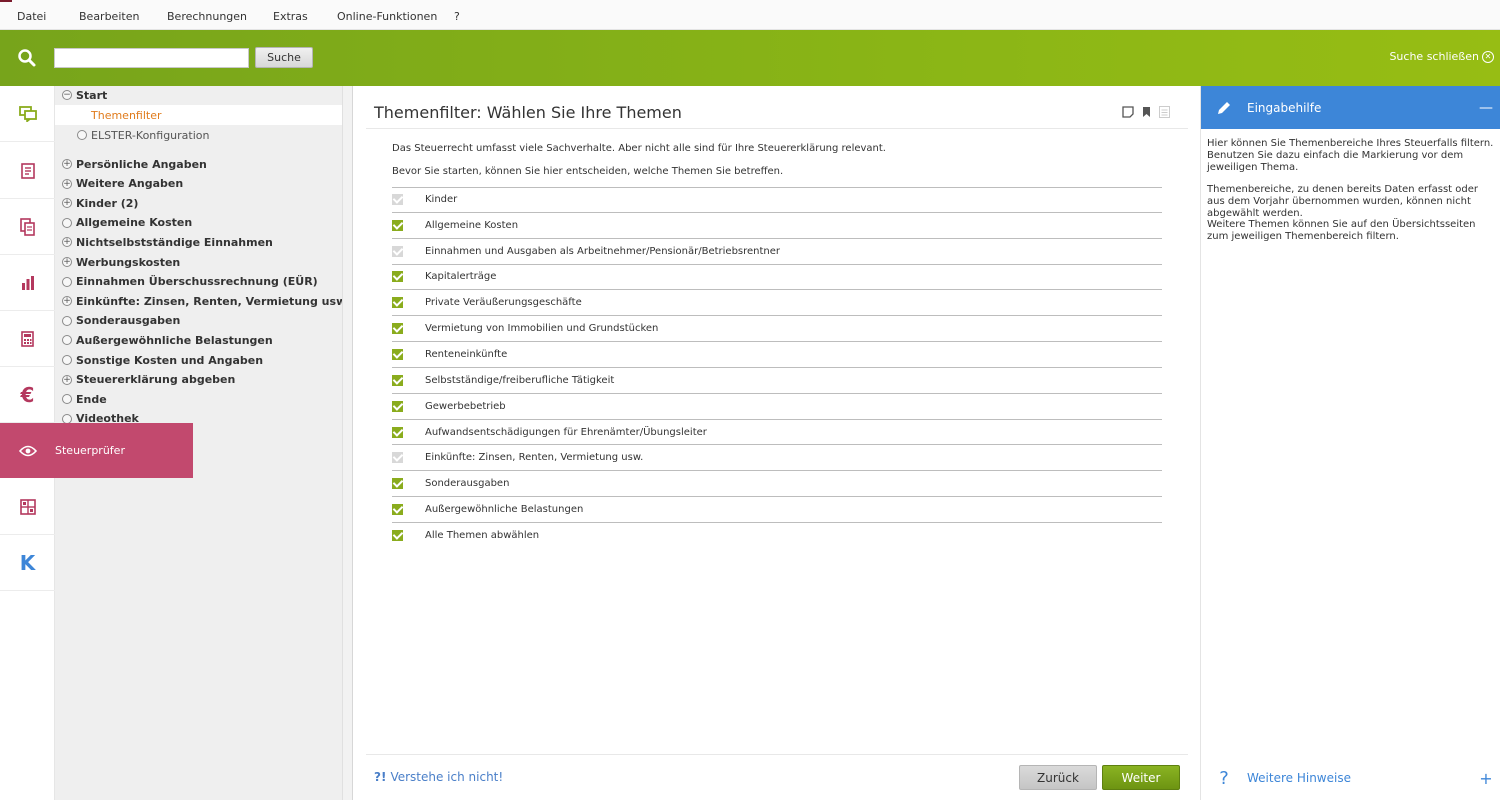 The height and width of the screenshot is (800, 1500). I want to click on page-title: Themenfilter: Wählen Sie Ihre Themen, so click(528, 112).